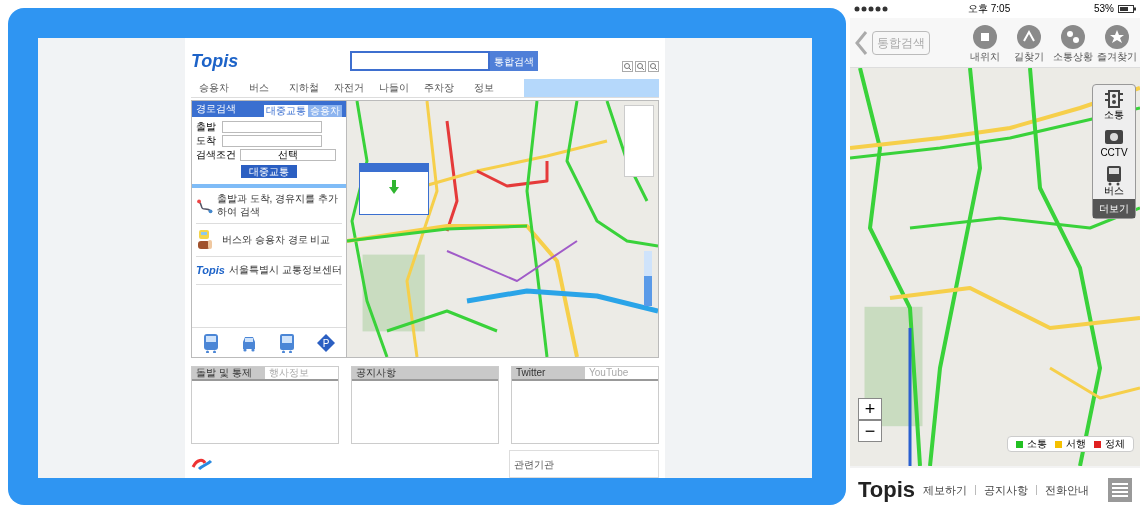 The width and height of the screenshot is (1140, 512). I want to click on field-label: 출발, so click(206, 127).